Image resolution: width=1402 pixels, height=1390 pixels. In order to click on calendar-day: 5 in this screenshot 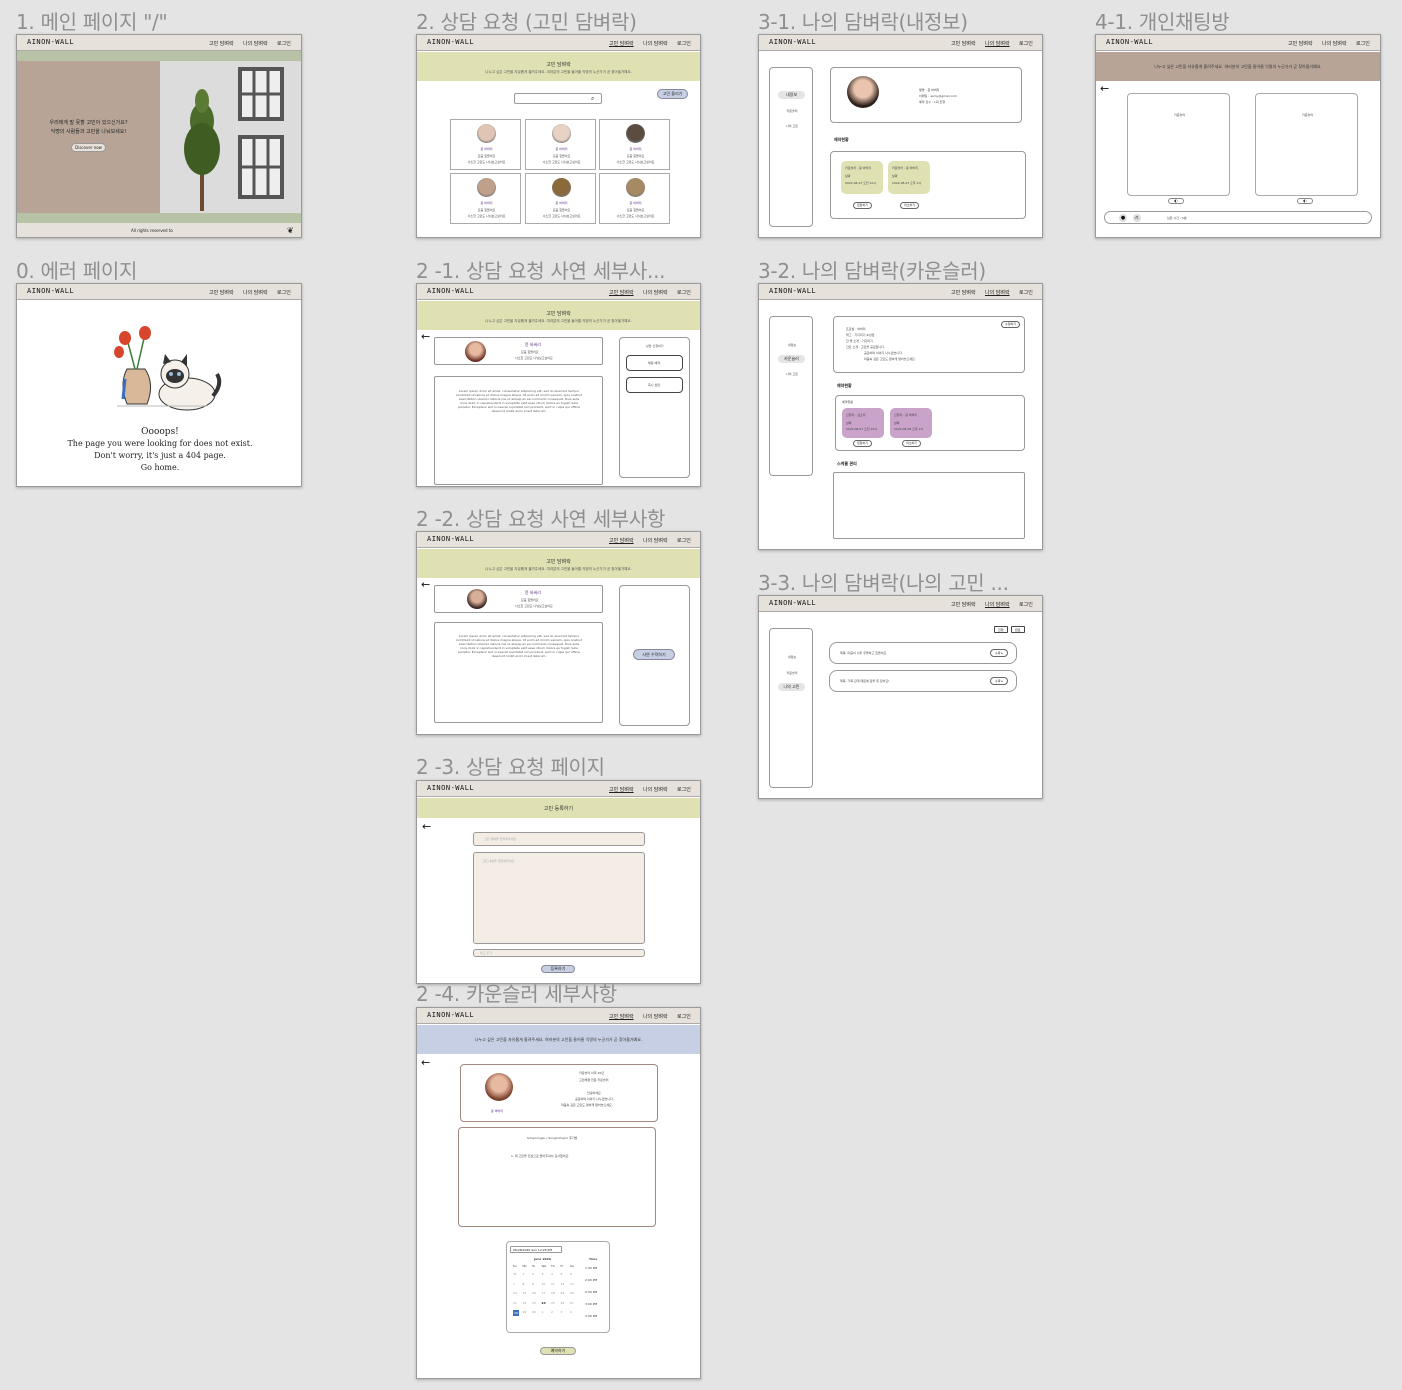, I will do `click(562, 1274)`.